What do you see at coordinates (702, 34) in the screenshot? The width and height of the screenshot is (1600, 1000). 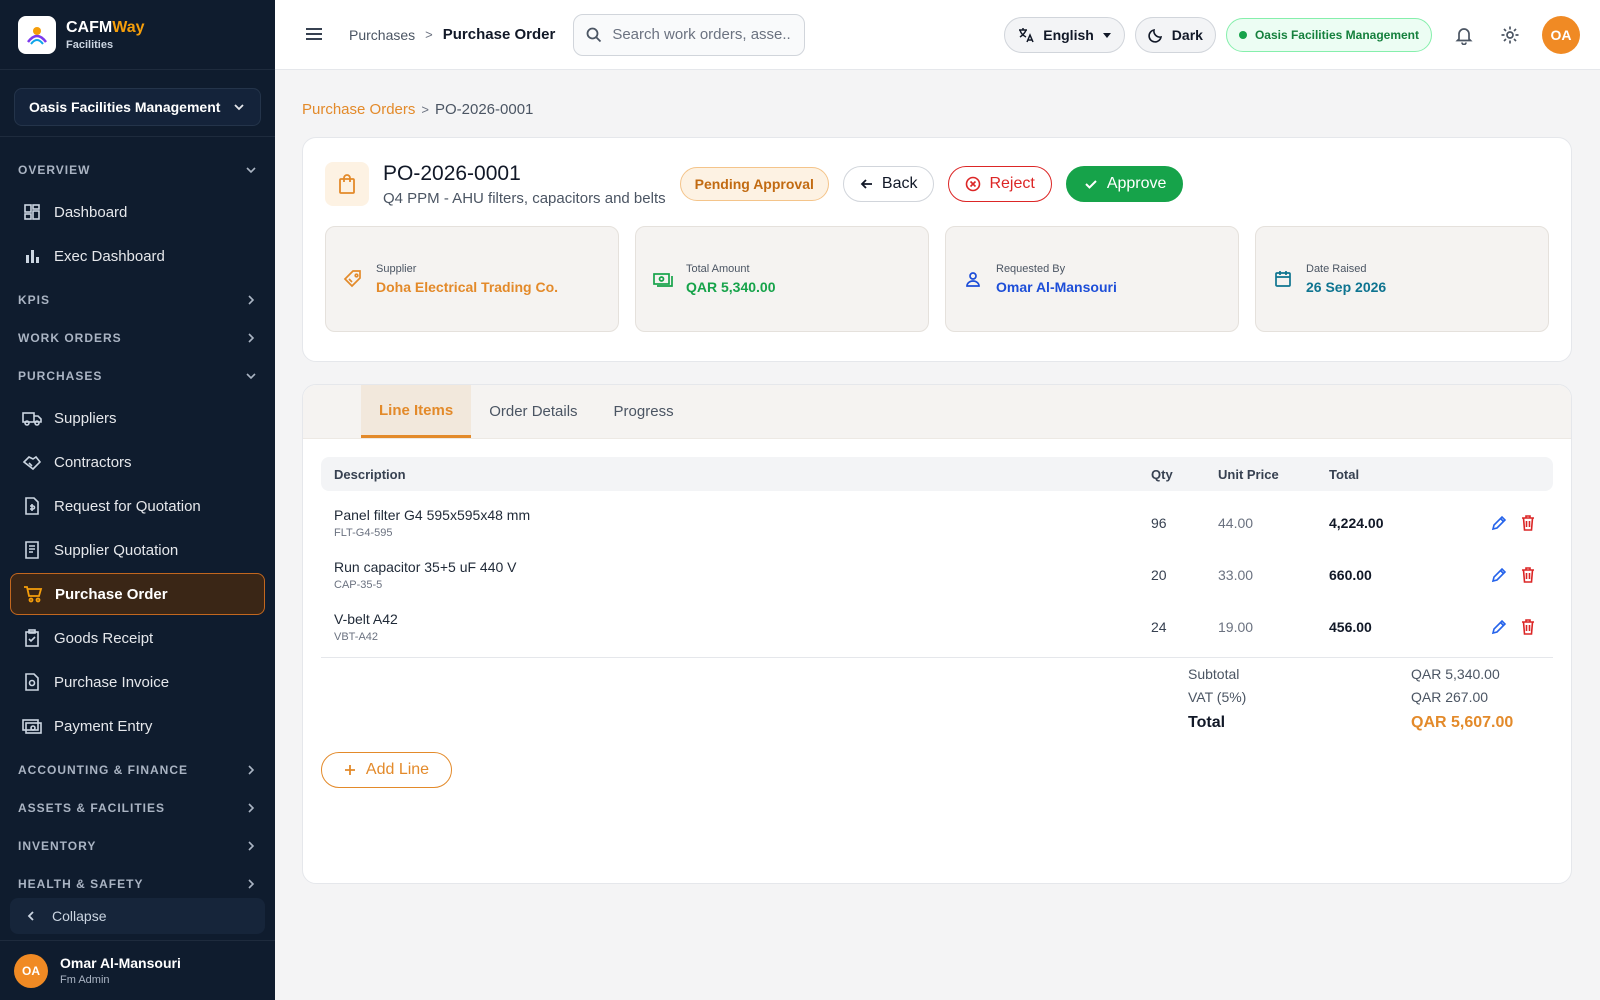 I see `search-input` at bounding box center [702, 34].